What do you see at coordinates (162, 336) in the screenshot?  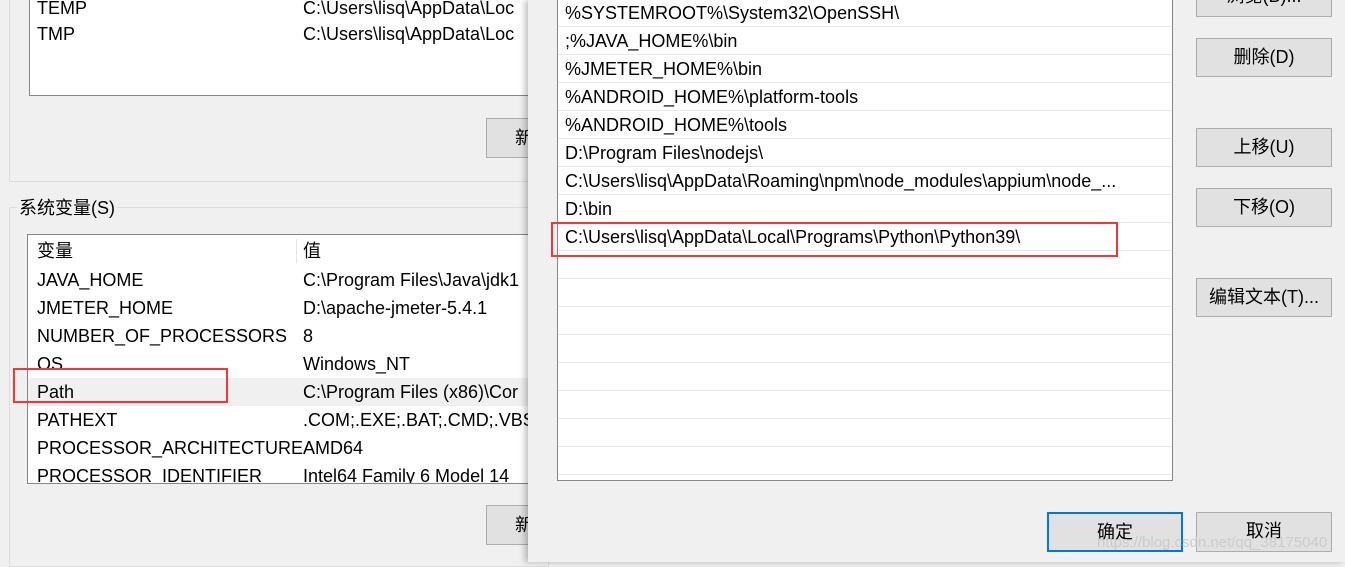 I see `var-name: NUMBER_OF_PROCESSORS` at bounding box center [162, 336].